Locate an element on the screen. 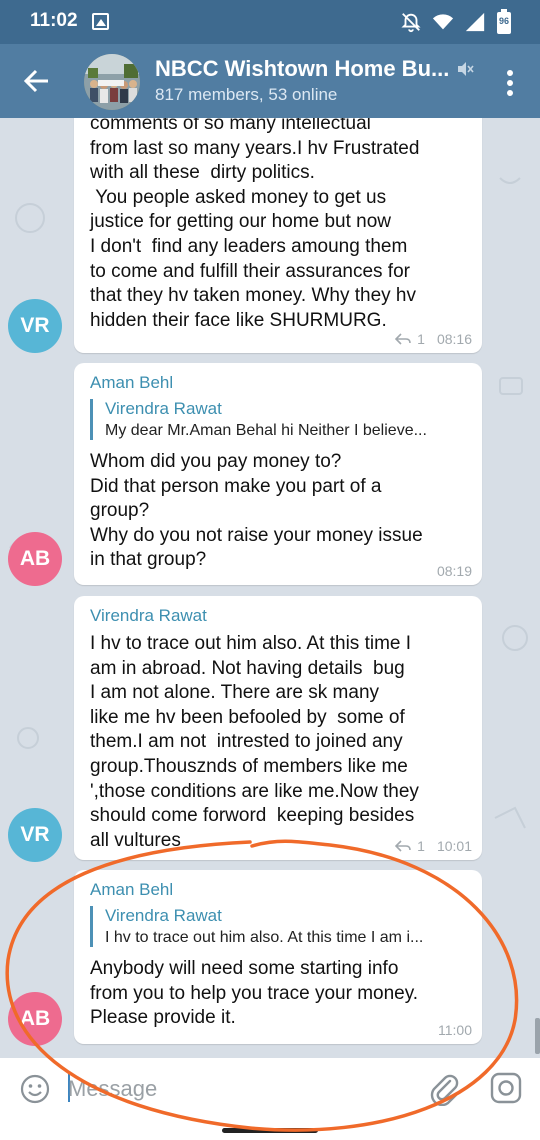 This screenshot has width=540, height=1140. sender-name: Virendra Rawat is located at coordinates (278, 616).